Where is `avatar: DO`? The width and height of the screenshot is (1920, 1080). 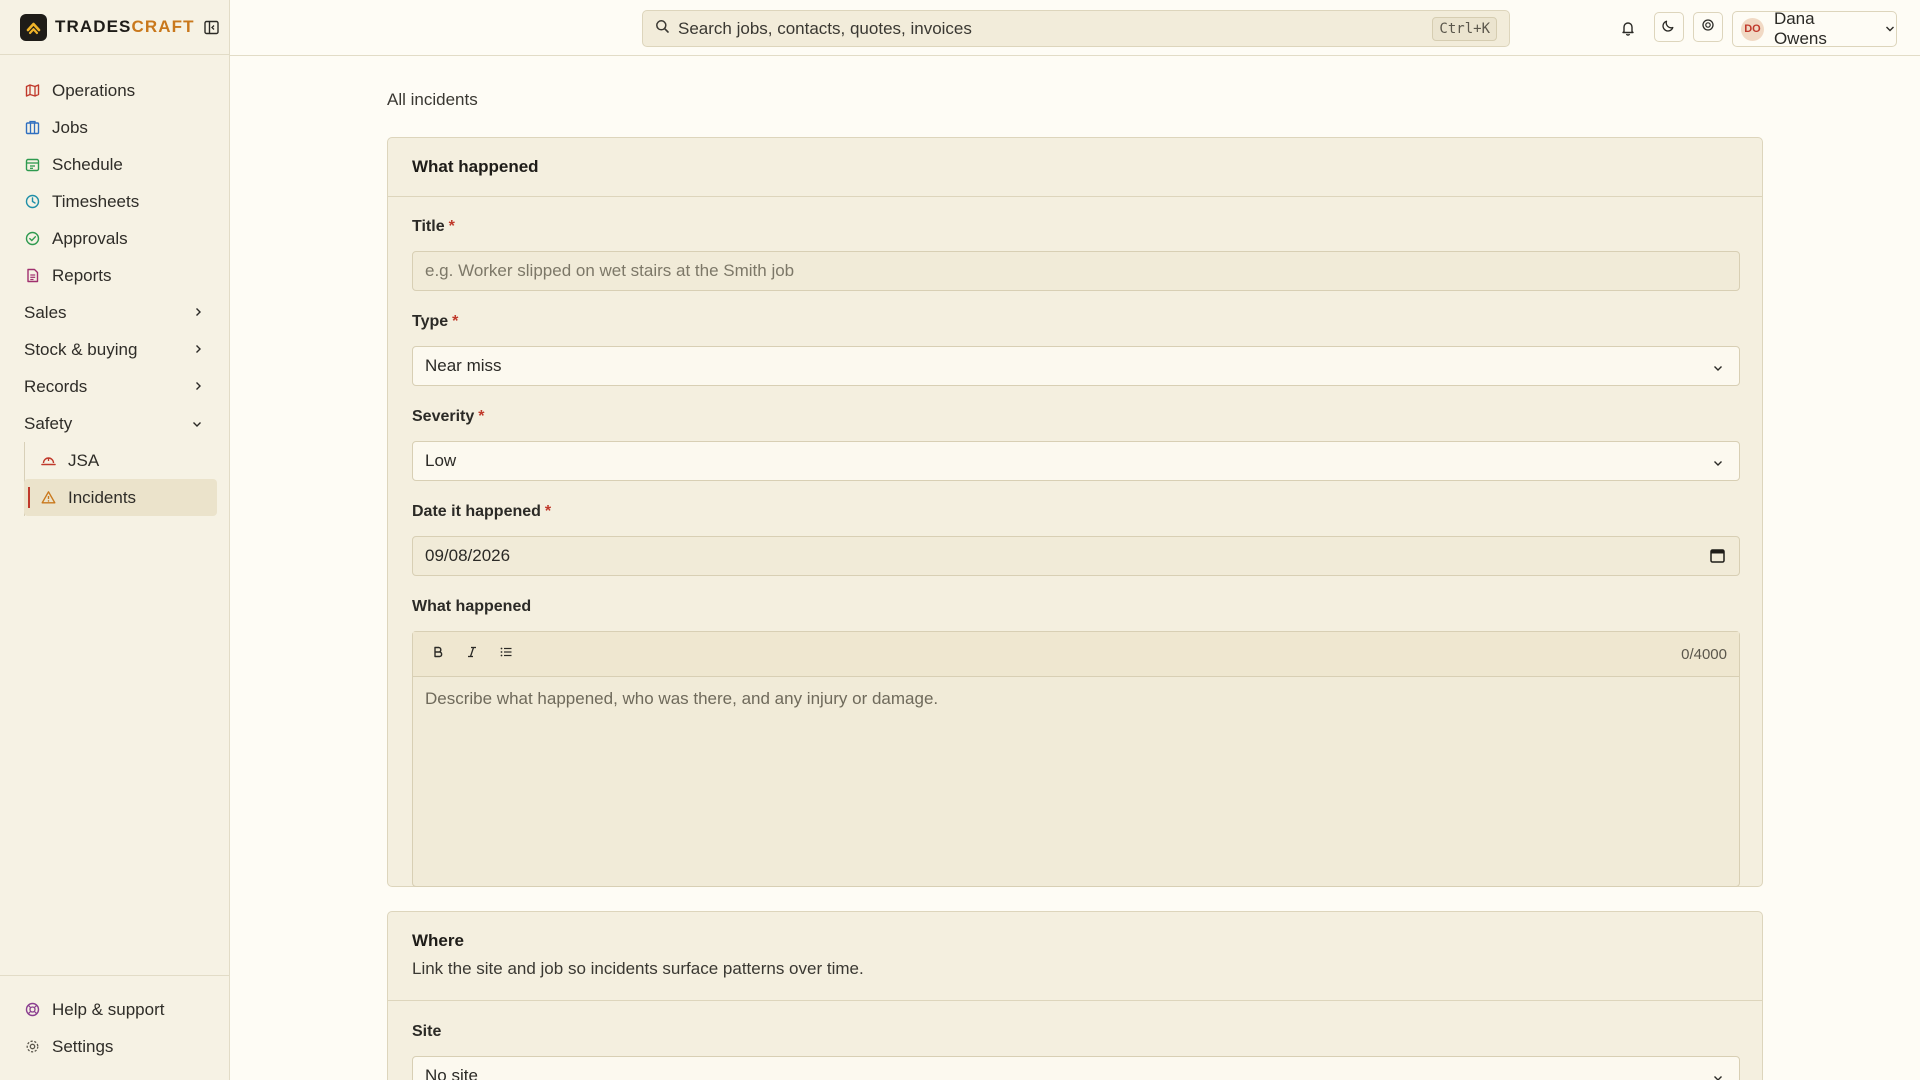 avatar: DO is located at coordinates (1752, 29).